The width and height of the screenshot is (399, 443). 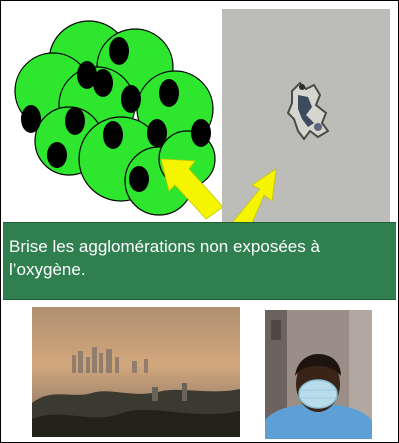 I want to click on mask-icon, so click(x=318, y=394).